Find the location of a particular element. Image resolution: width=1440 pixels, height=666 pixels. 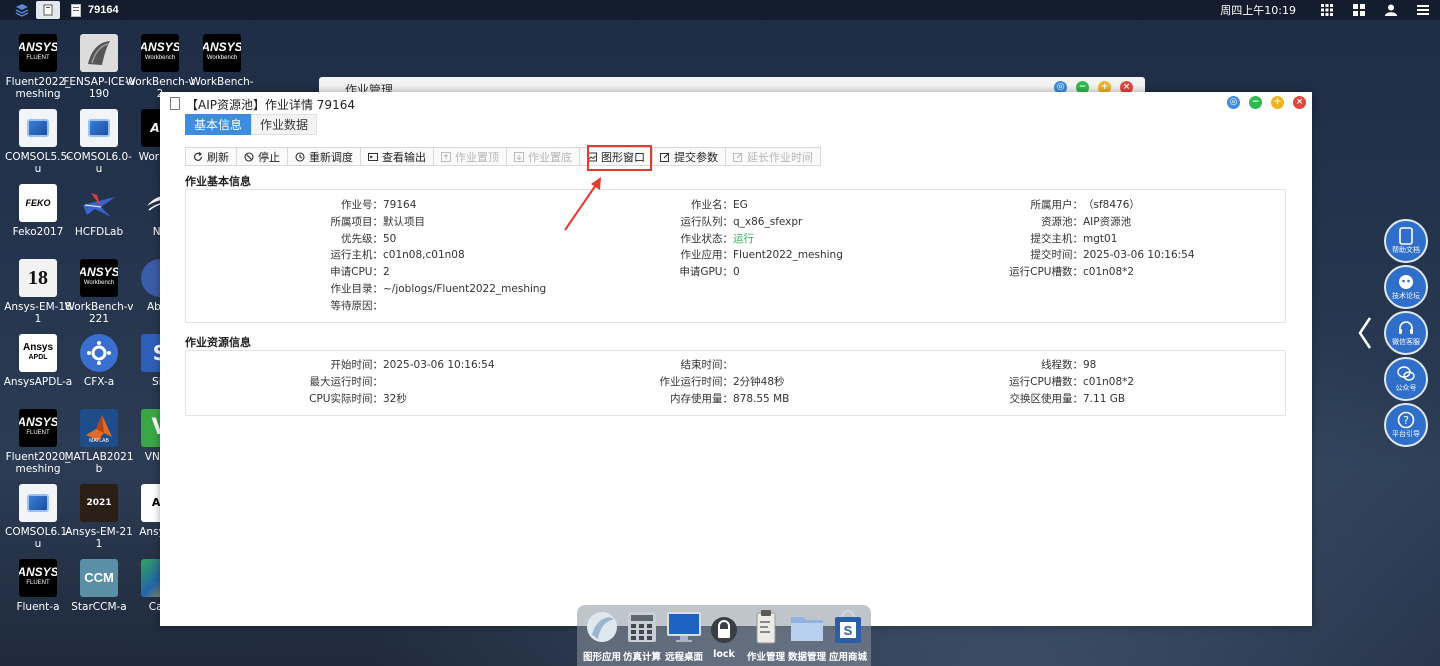

info-value: 7.11 GB is located at coordinates (1104, 399).